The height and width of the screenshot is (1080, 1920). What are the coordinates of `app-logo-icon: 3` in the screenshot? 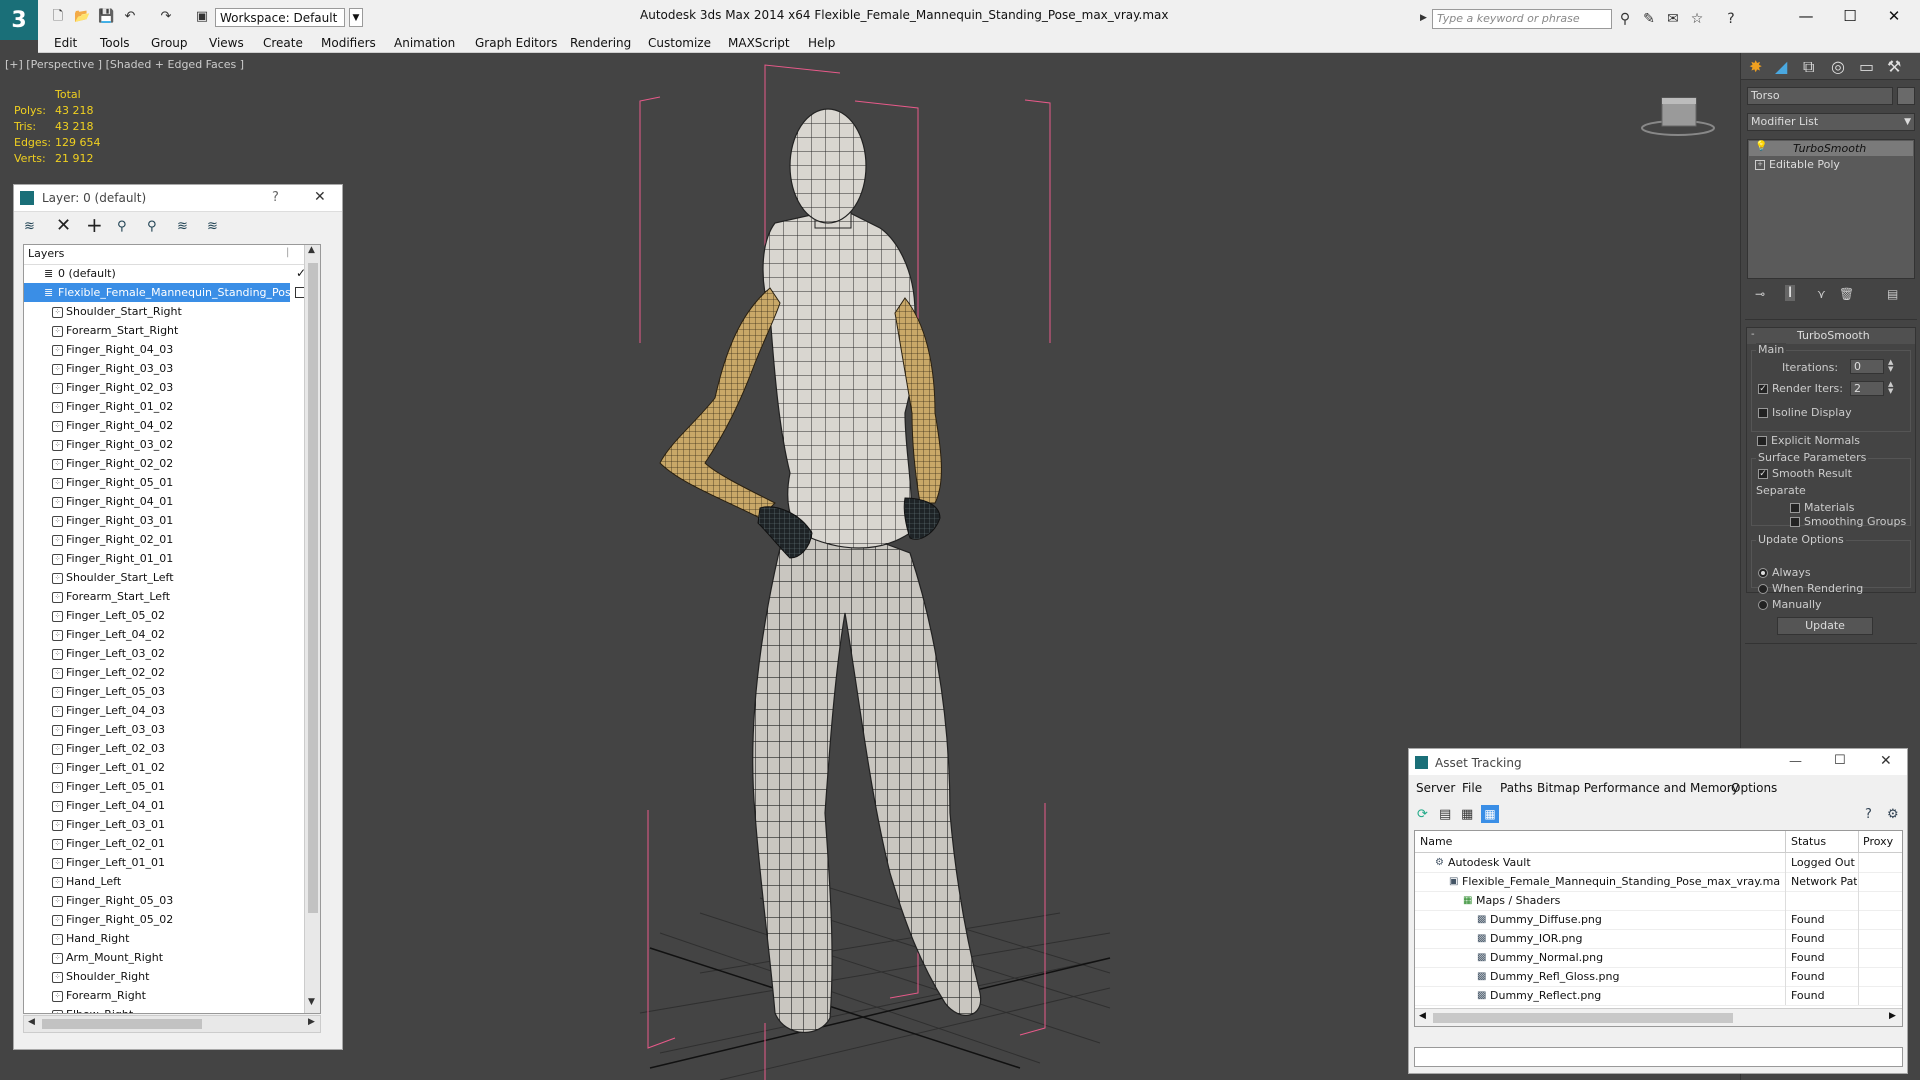 It's located at (19, 20).